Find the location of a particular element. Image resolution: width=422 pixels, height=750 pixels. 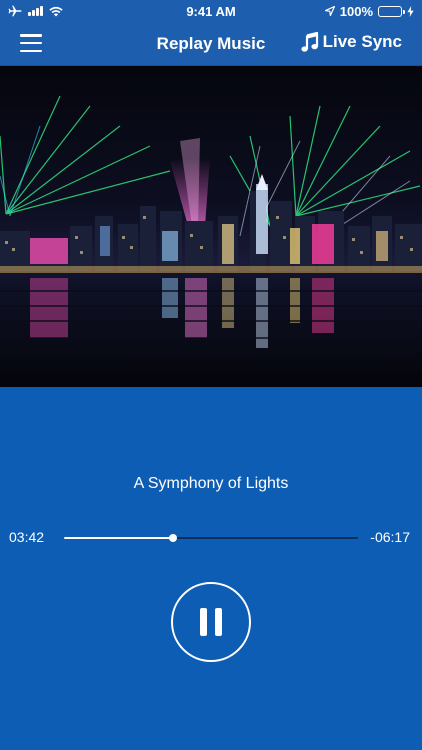

status-left is located at coordinates (70, 11).